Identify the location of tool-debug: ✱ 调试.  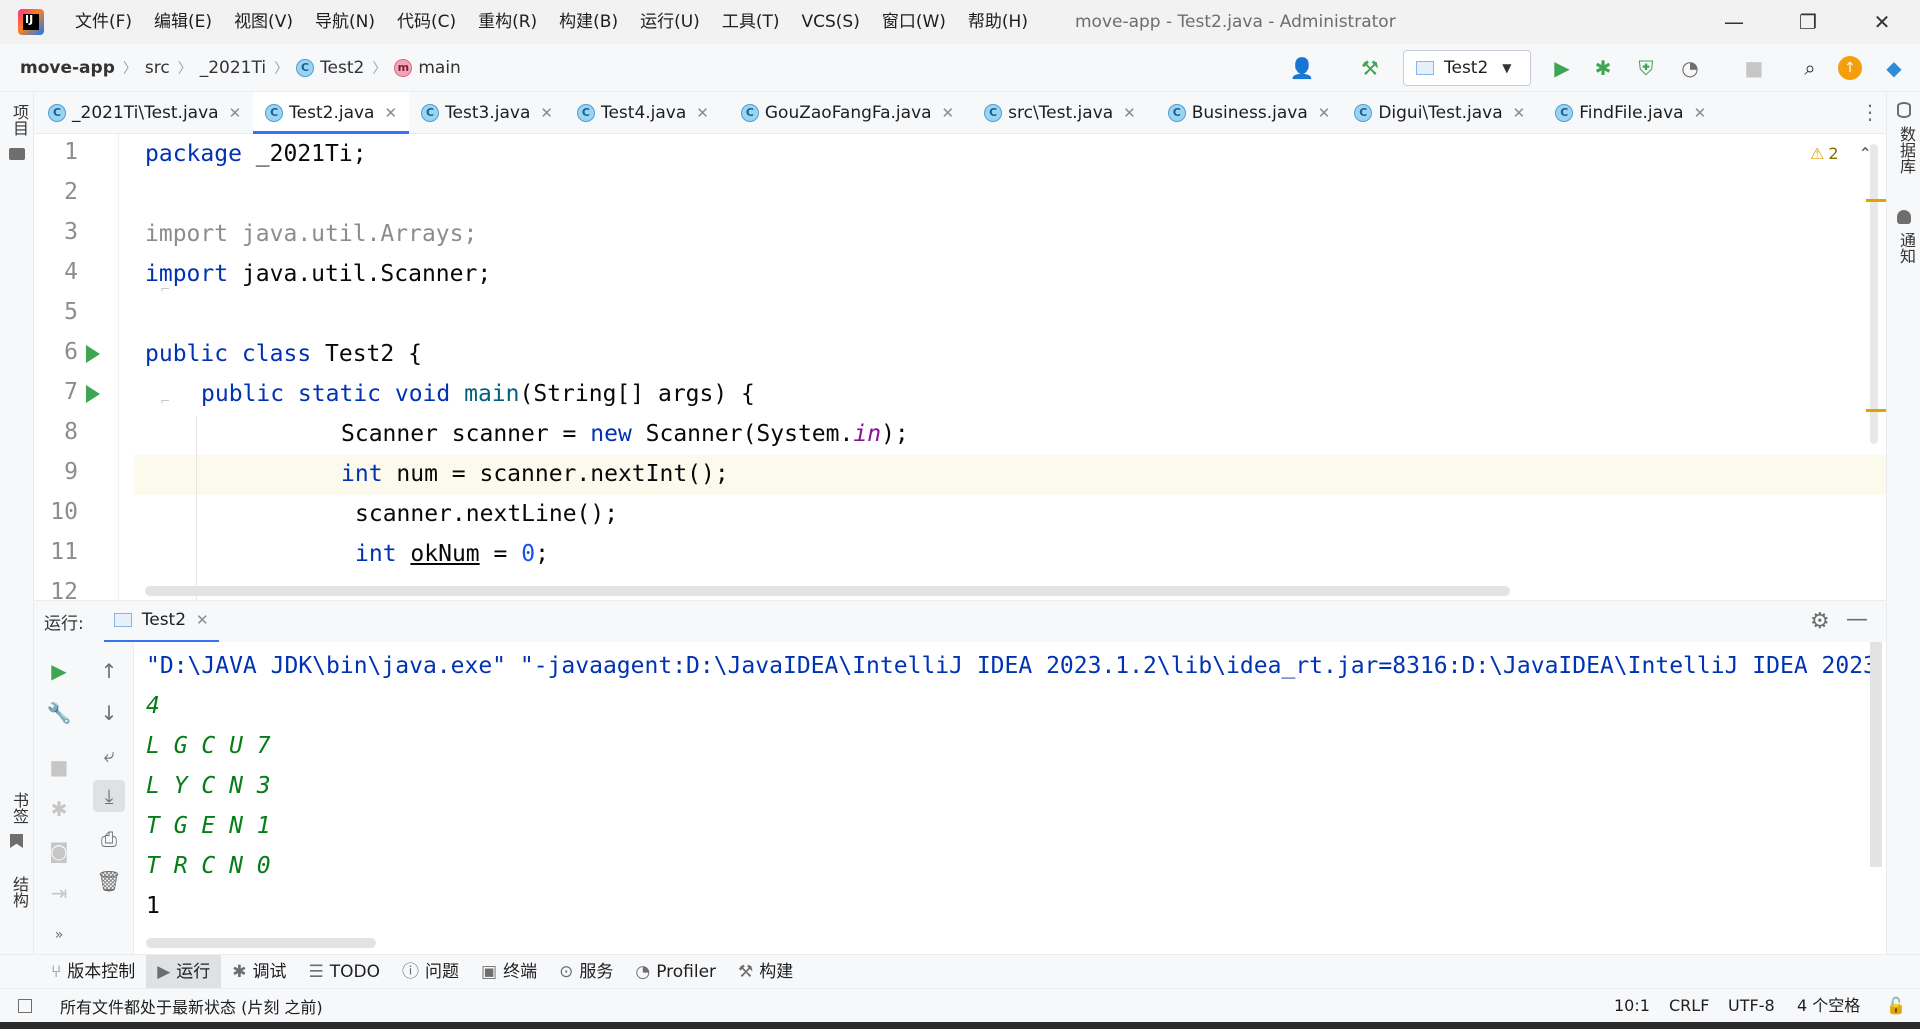
(259, 972).